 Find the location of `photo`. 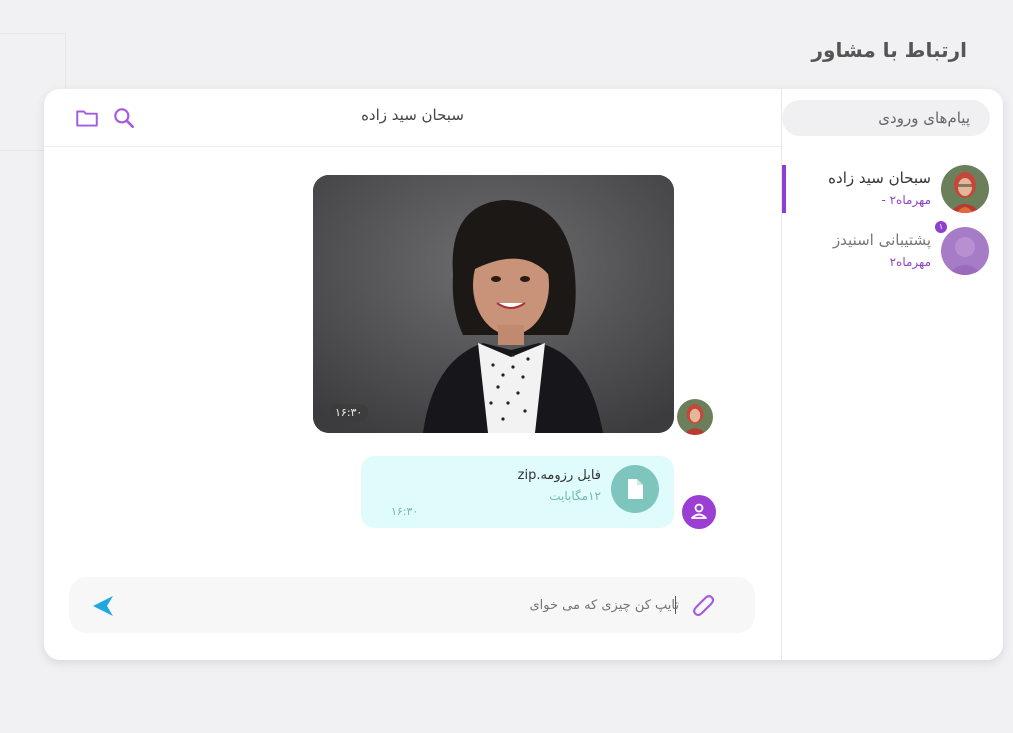

photo is located at coordinates (493, 304).